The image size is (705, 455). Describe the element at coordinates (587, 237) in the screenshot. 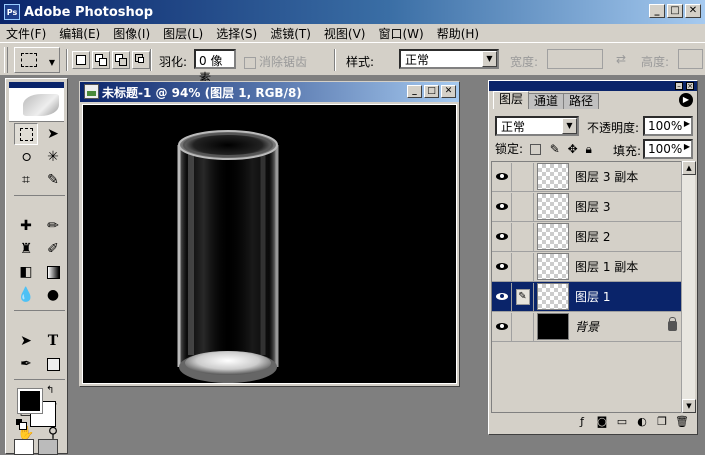

I see `layer-row: 图层 2` at that location.